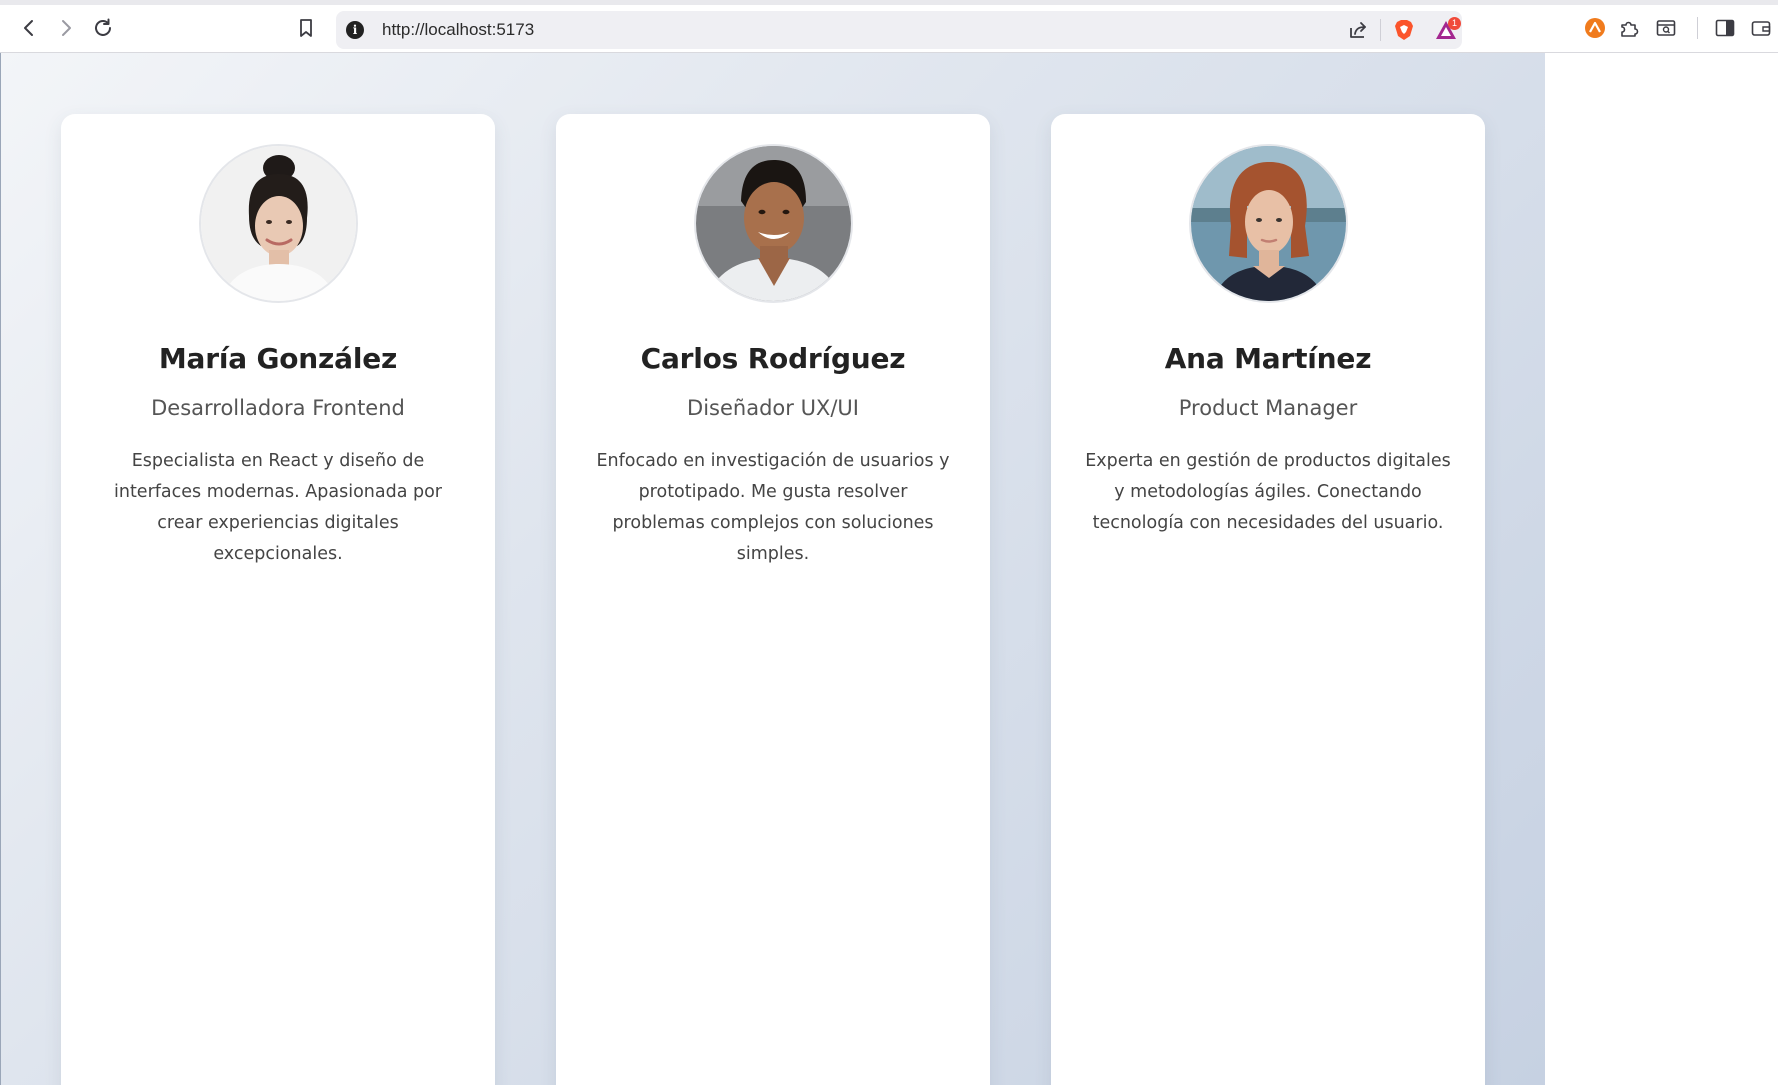 This screenshot has width=1778, height=1085. I want to click on site-info-icon: i, so click(355, 30).